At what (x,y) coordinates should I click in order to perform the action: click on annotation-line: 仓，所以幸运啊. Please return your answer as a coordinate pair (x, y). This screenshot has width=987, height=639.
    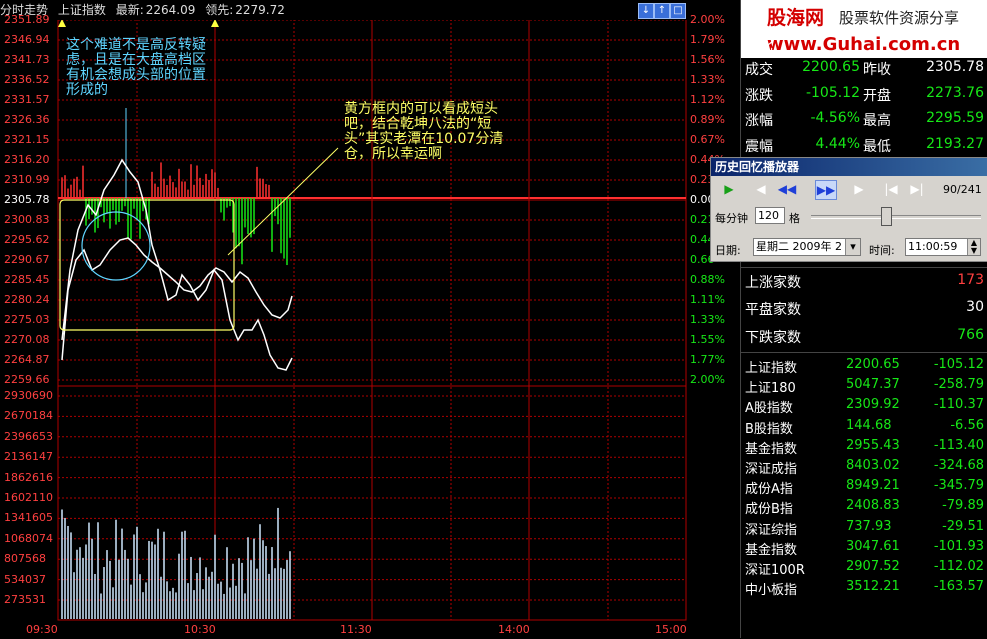
    Looking at the image, I should click on (393, 154).